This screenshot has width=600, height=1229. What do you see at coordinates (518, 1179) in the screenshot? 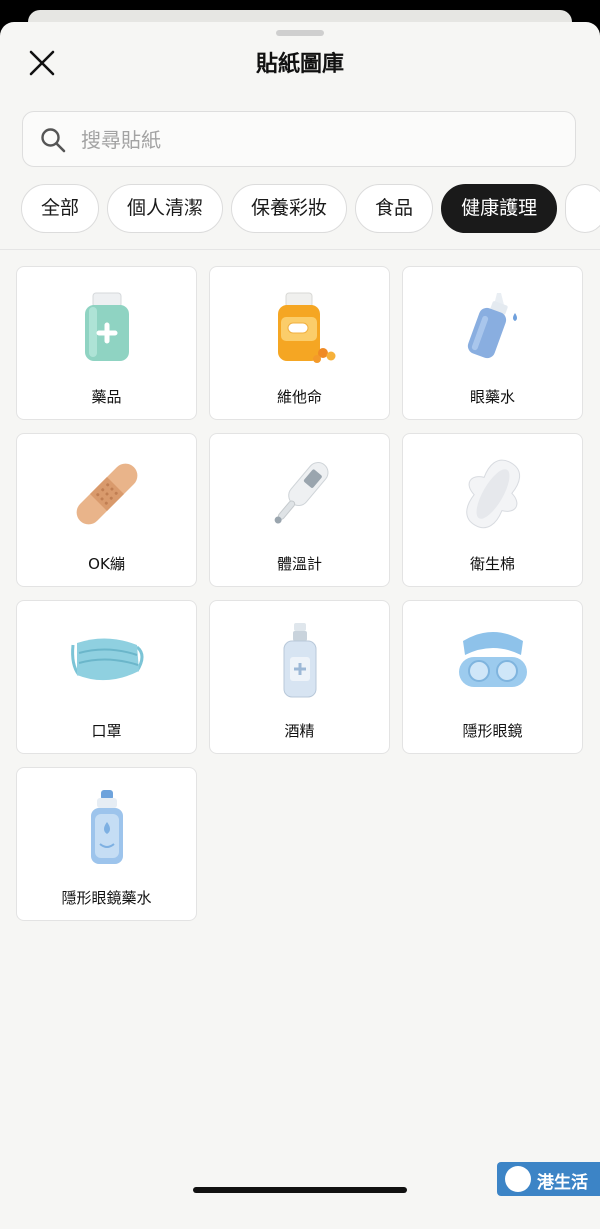
I see `watermark-logo-icon` at bounding box center [518, 1179].